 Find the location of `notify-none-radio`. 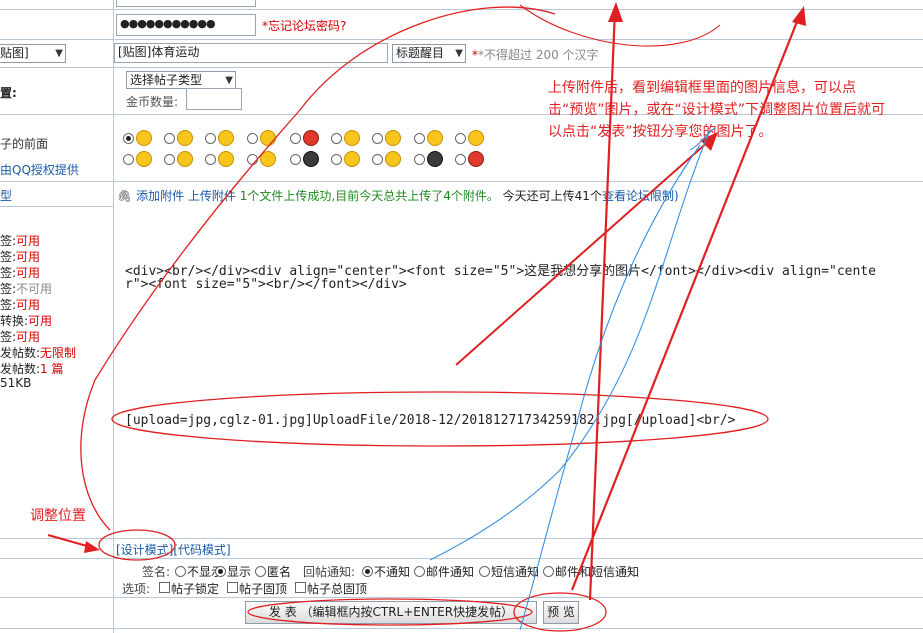

notify-none-radio is located at coordinates (367, 571).